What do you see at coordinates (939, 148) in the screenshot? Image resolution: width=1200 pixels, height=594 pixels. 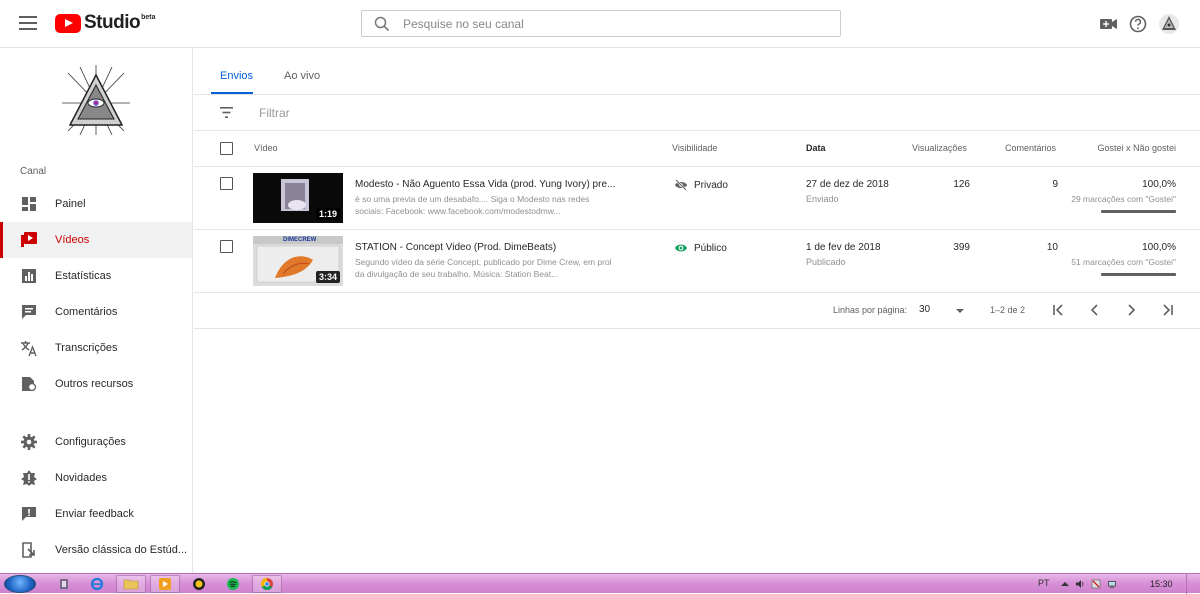 I see `column-header-views: Visualizações` at bounding box center [939, 148].